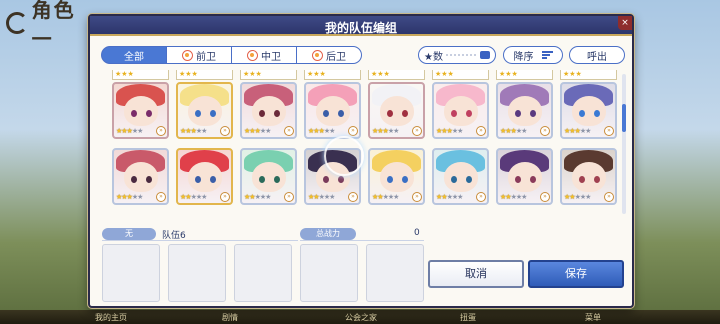  What do you see at coordinates (624, 144) in the screenshot?
I see `grid-scrollbar` at bounding box center [624, 144].